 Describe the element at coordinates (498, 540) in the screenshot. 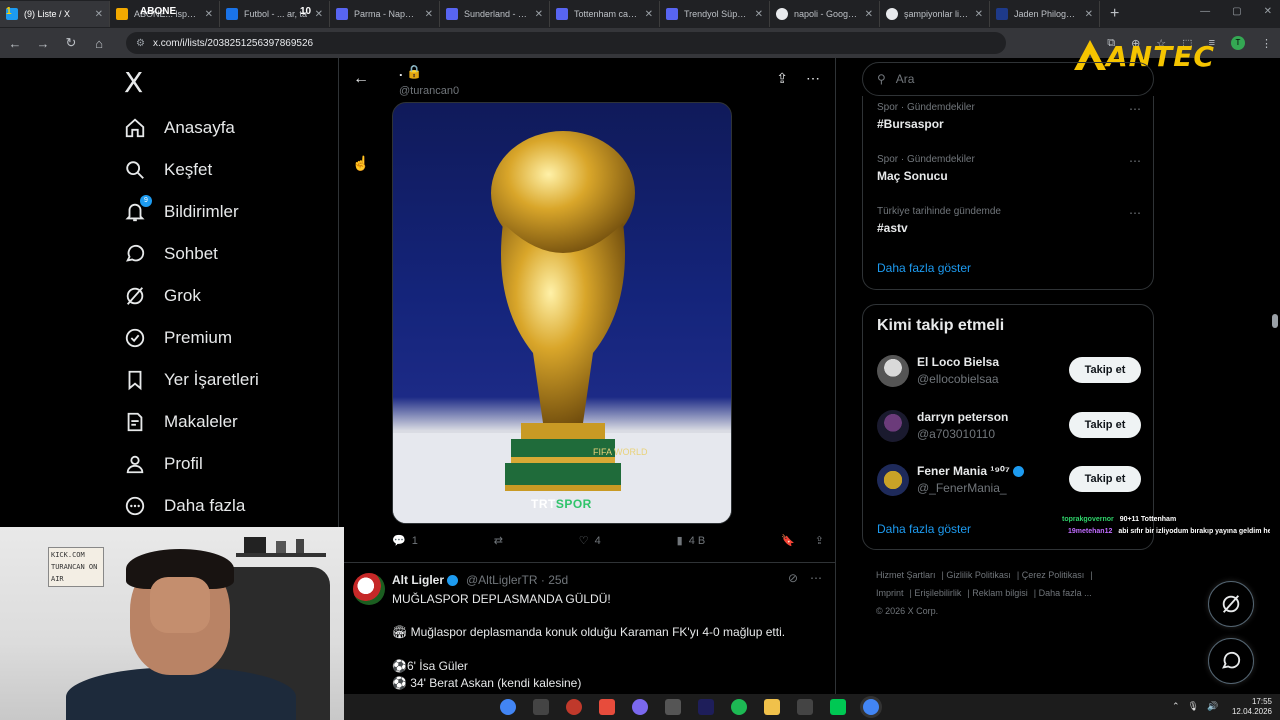

I see `repost-button: ⇄` at that location.